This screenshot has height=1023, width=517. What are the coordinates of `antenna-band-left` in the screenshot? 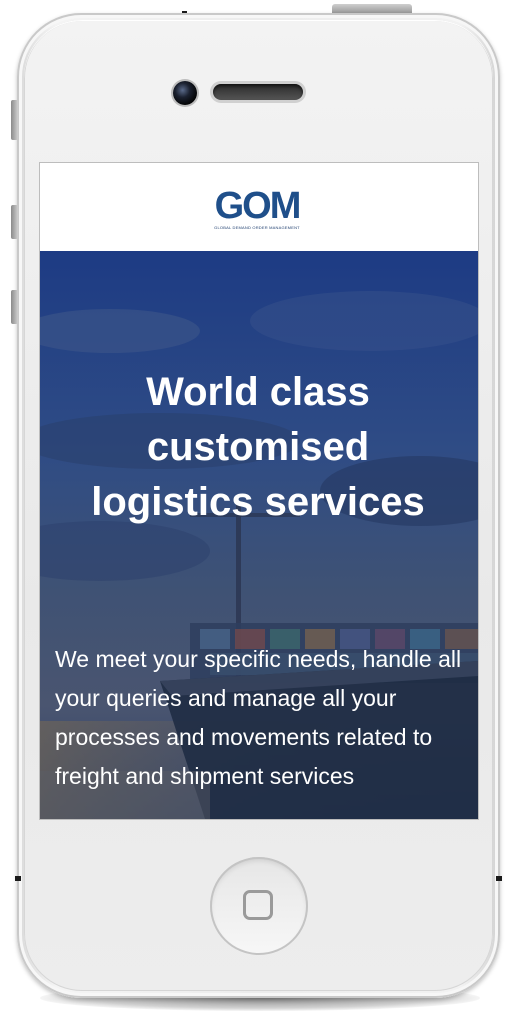 It's located at (18, 878).